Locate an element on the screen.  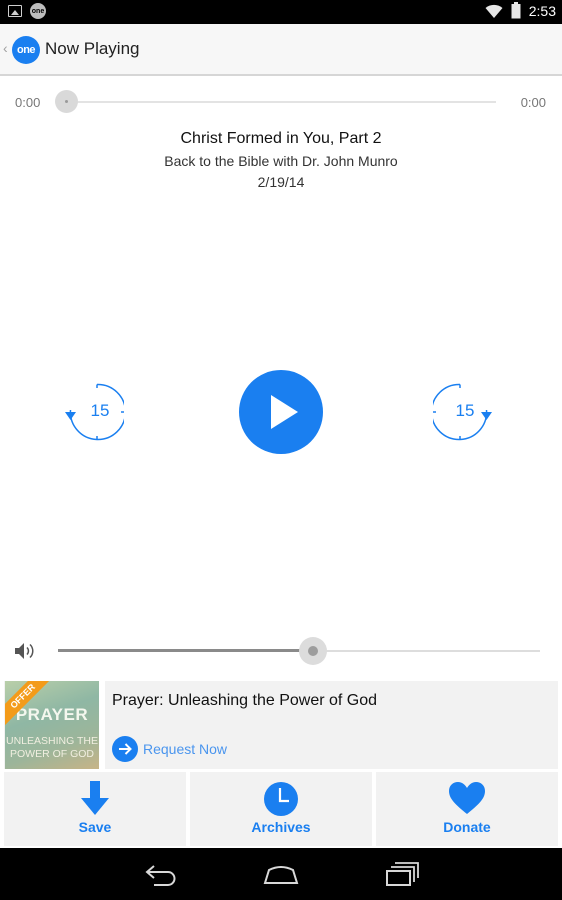
donate-button: Donate is located at coordinates (467, 809).